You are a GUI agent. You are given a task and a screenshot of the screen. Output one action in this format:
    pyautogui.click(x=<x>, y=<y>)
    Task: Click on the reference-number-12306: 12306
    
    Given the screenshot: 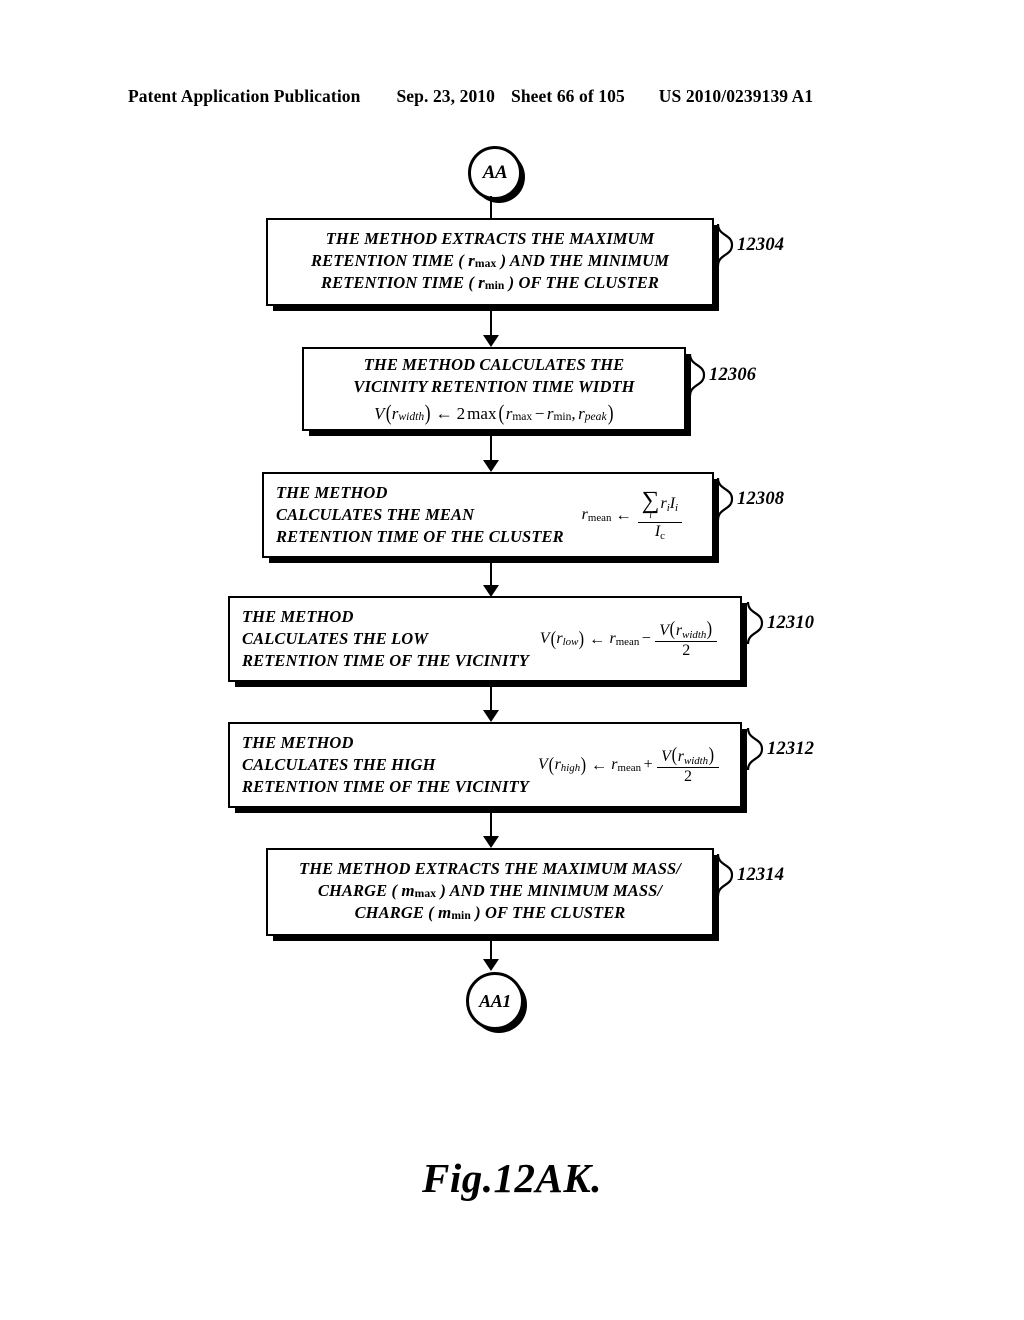 What is the action you would take?
    pyautogui.click(x=733, y=374)
    